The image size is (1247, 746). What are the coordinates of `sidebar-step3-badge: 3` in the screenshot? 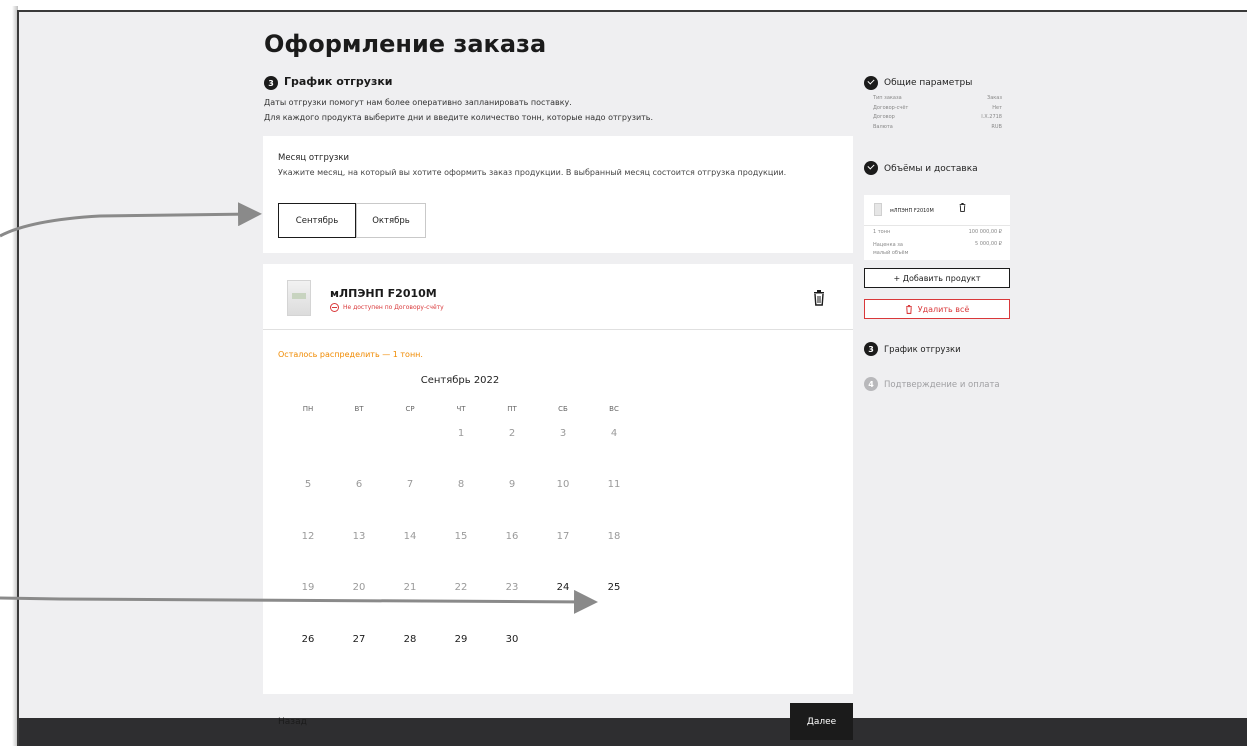 It's located at (871, 349).